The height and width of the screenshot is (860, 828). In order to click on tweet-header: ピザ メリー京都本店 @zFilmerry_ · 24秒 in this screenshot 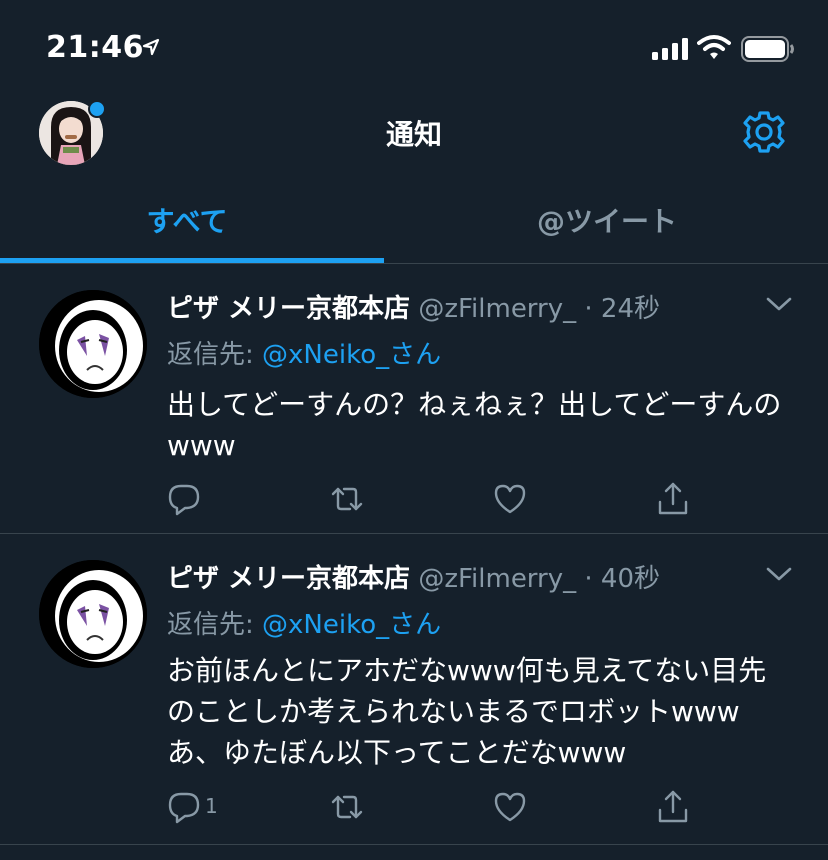, I will do `click(413, 306)`.